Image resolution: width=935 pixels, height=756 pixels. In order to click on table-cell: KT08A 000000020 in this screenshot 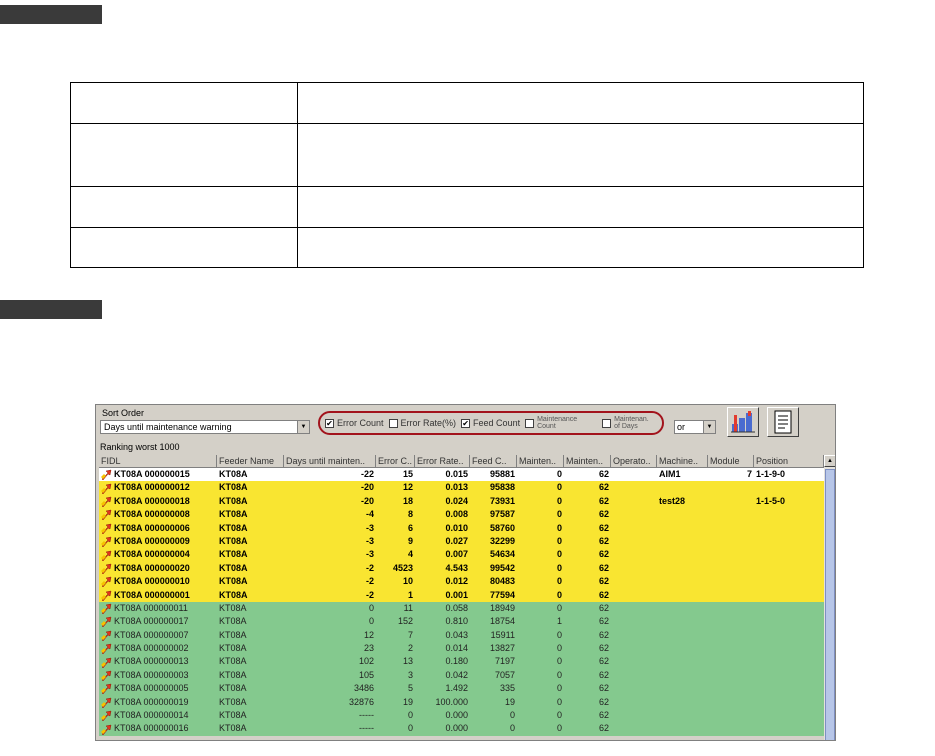, I will do `click(158, 568)`.